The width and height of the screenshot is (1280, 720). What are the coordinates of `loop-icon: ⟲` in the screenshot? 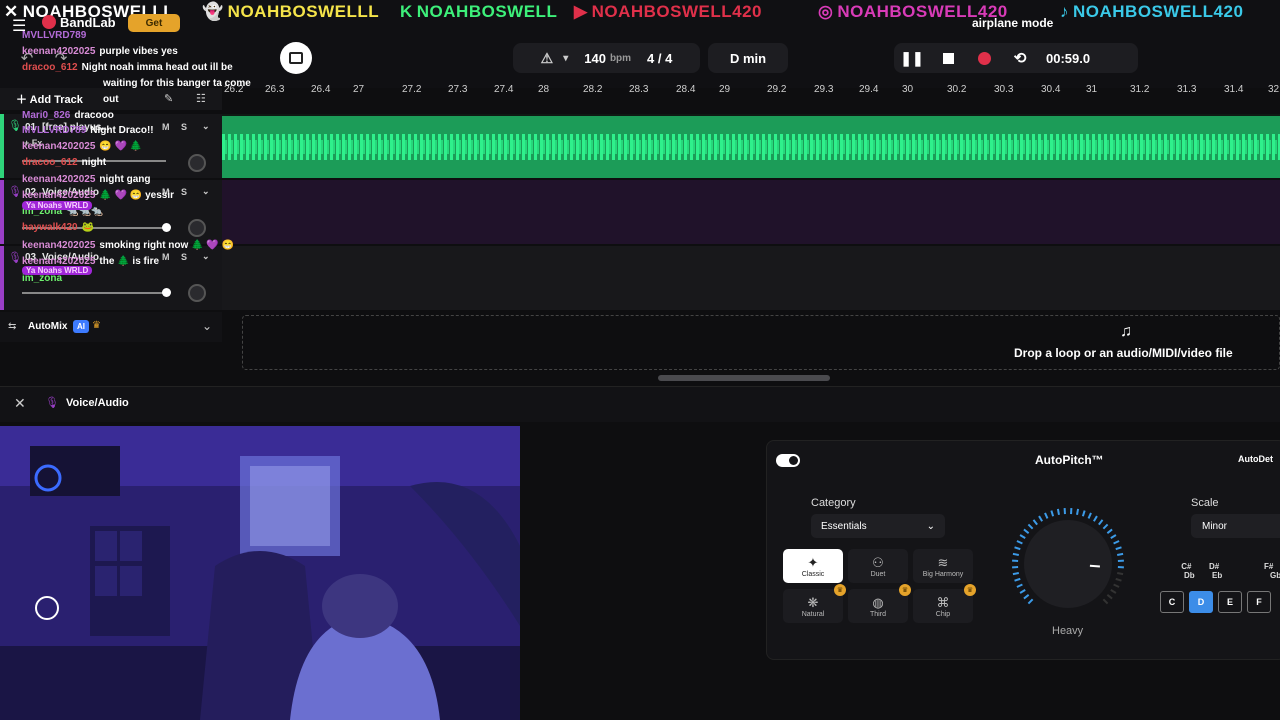 It's located at (1020, 58).